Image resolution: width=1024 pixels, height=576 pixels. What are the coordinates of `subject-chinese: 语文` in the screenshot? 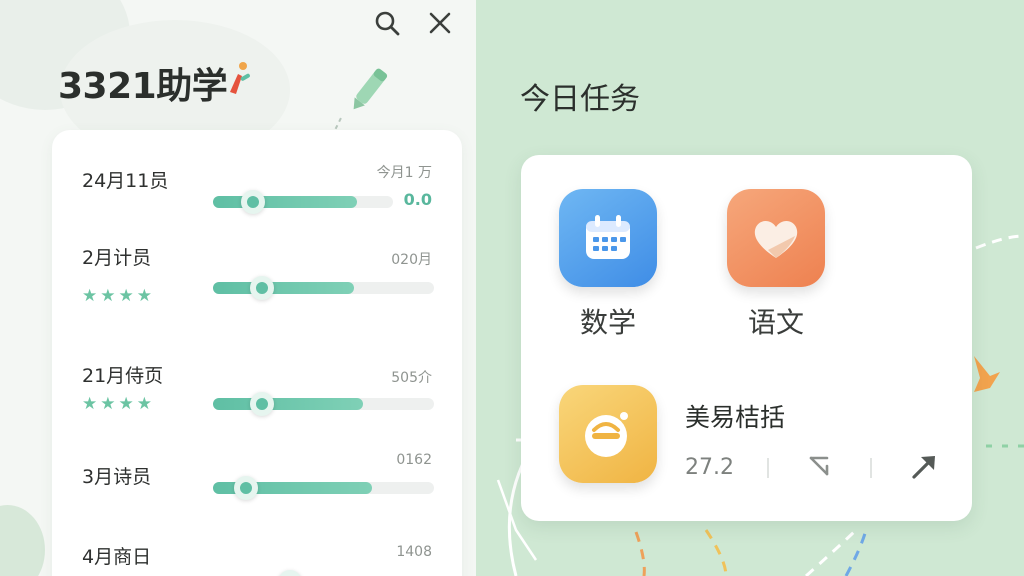 It's located at (776, 265).